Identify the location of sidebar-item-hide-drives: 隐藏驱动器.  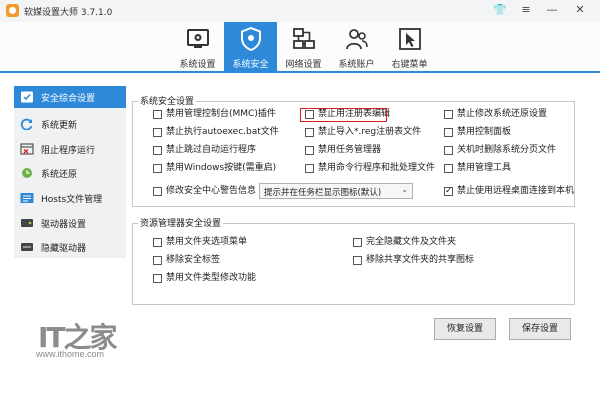
(70, 247).